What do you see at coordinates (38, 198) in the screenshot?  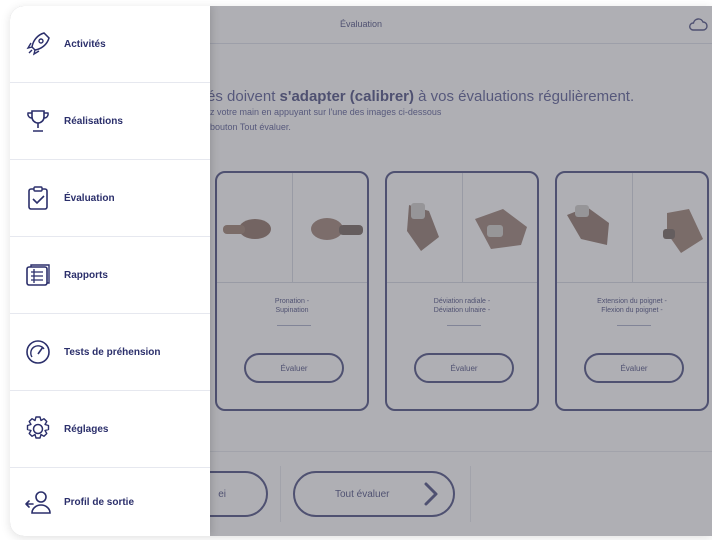 I see `clipboard-check-icon` at bounding box center [38, 198].